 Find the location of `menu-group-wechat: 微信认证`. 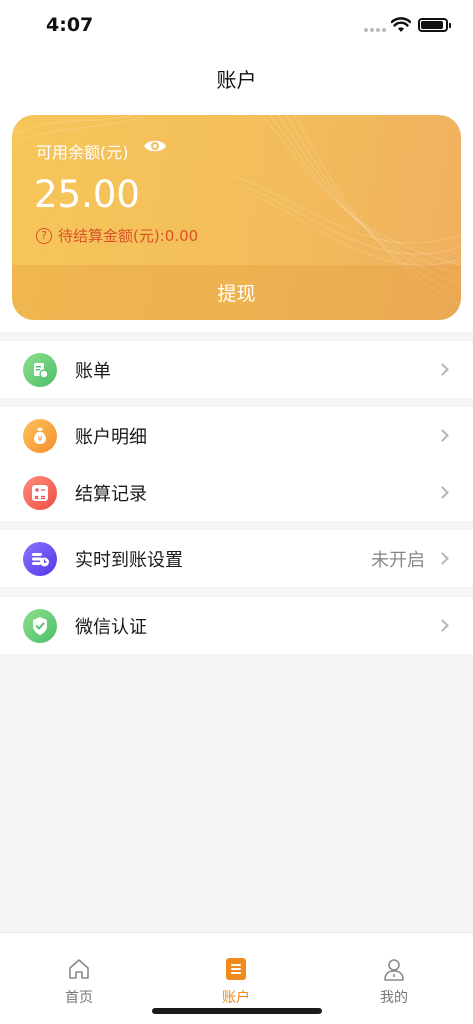

menu-group-wechat: 微信认证 is located at coordinates (236, 625).